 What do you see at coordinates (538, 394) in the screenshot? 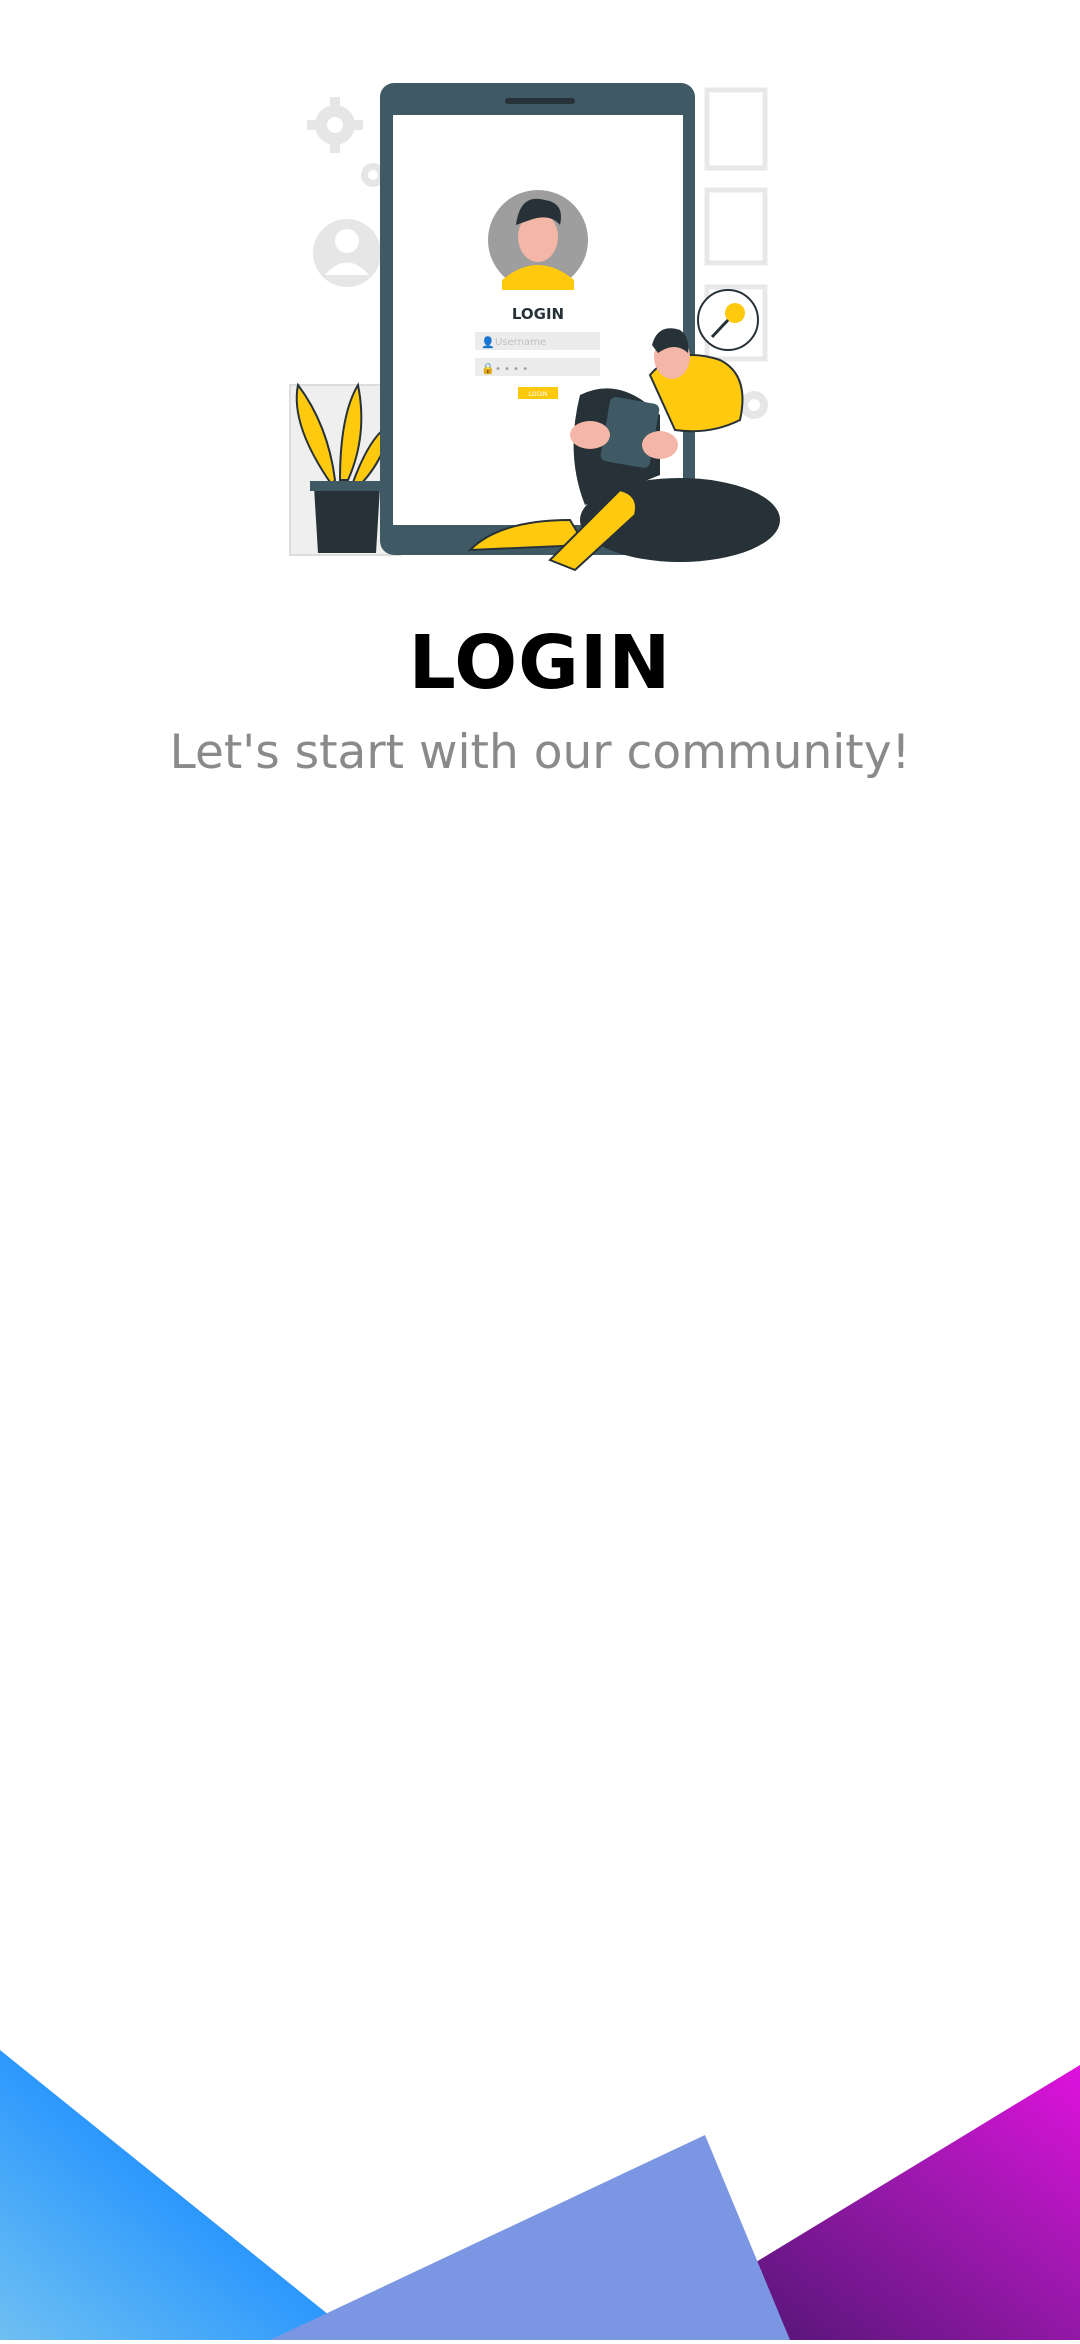
I see `screen-login-button-label: LOGIN` at bounding box center [538, 394].